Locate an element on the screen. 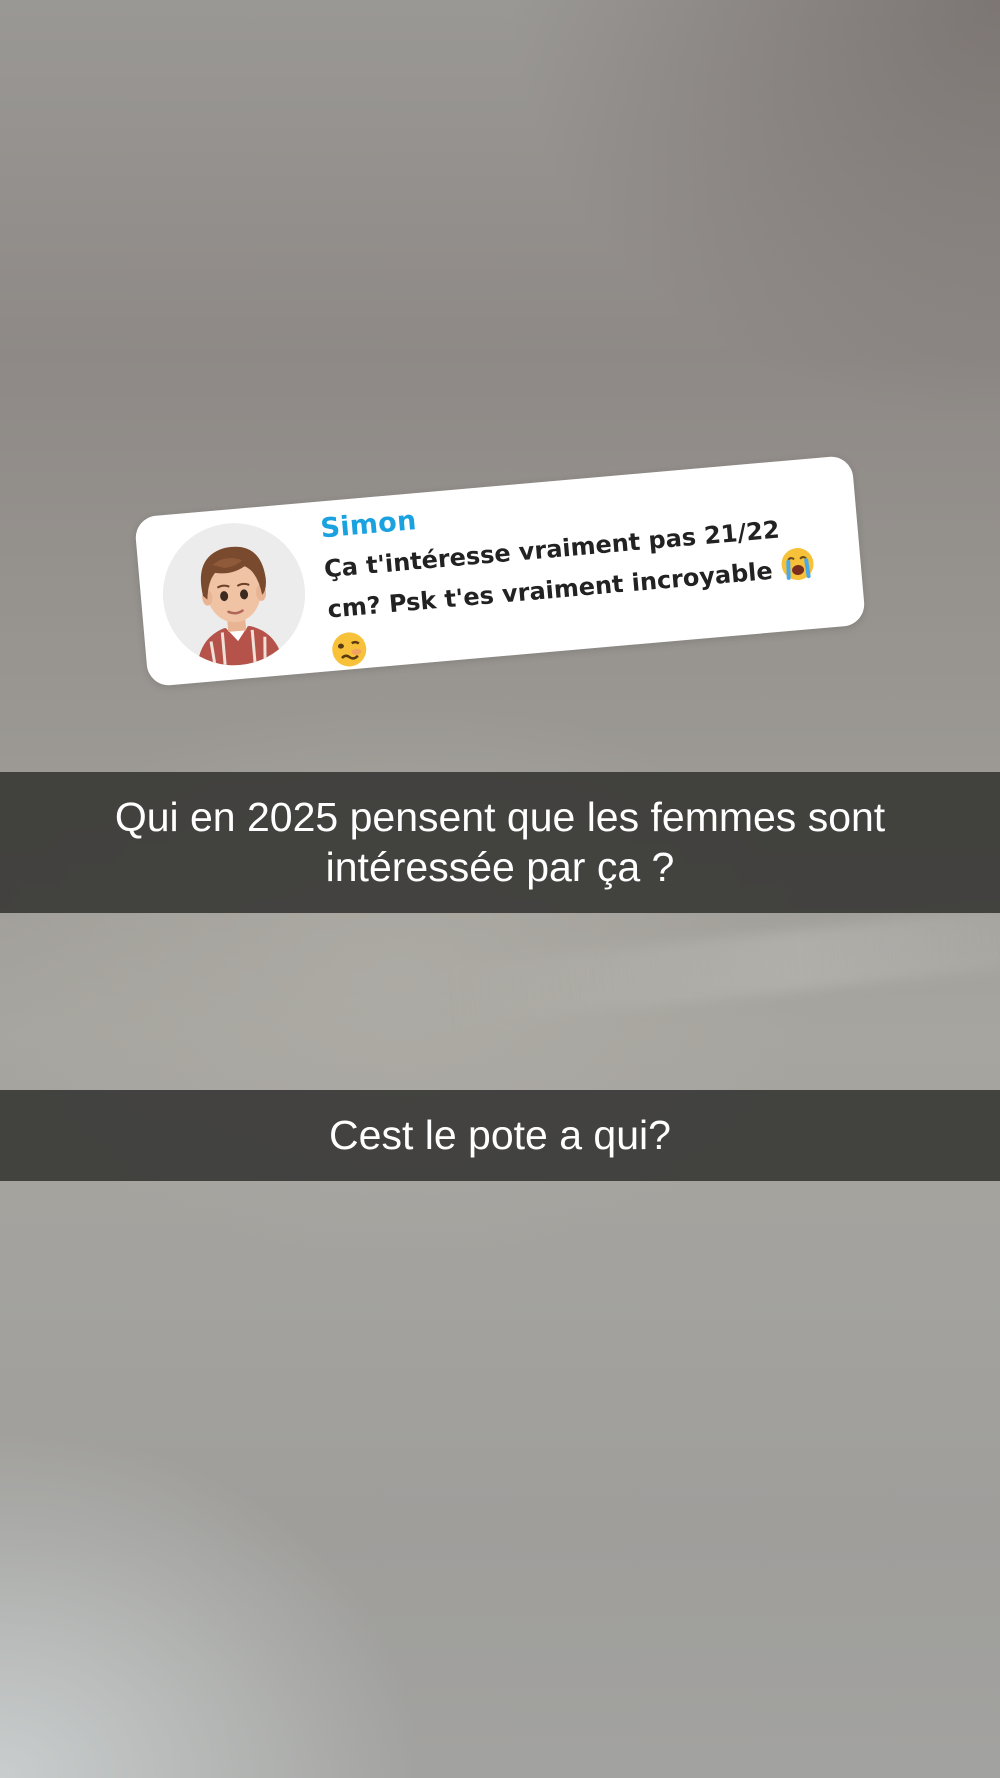  caption-bar-2: Cest le pote a qui? is located at coordinates (500, 1135).